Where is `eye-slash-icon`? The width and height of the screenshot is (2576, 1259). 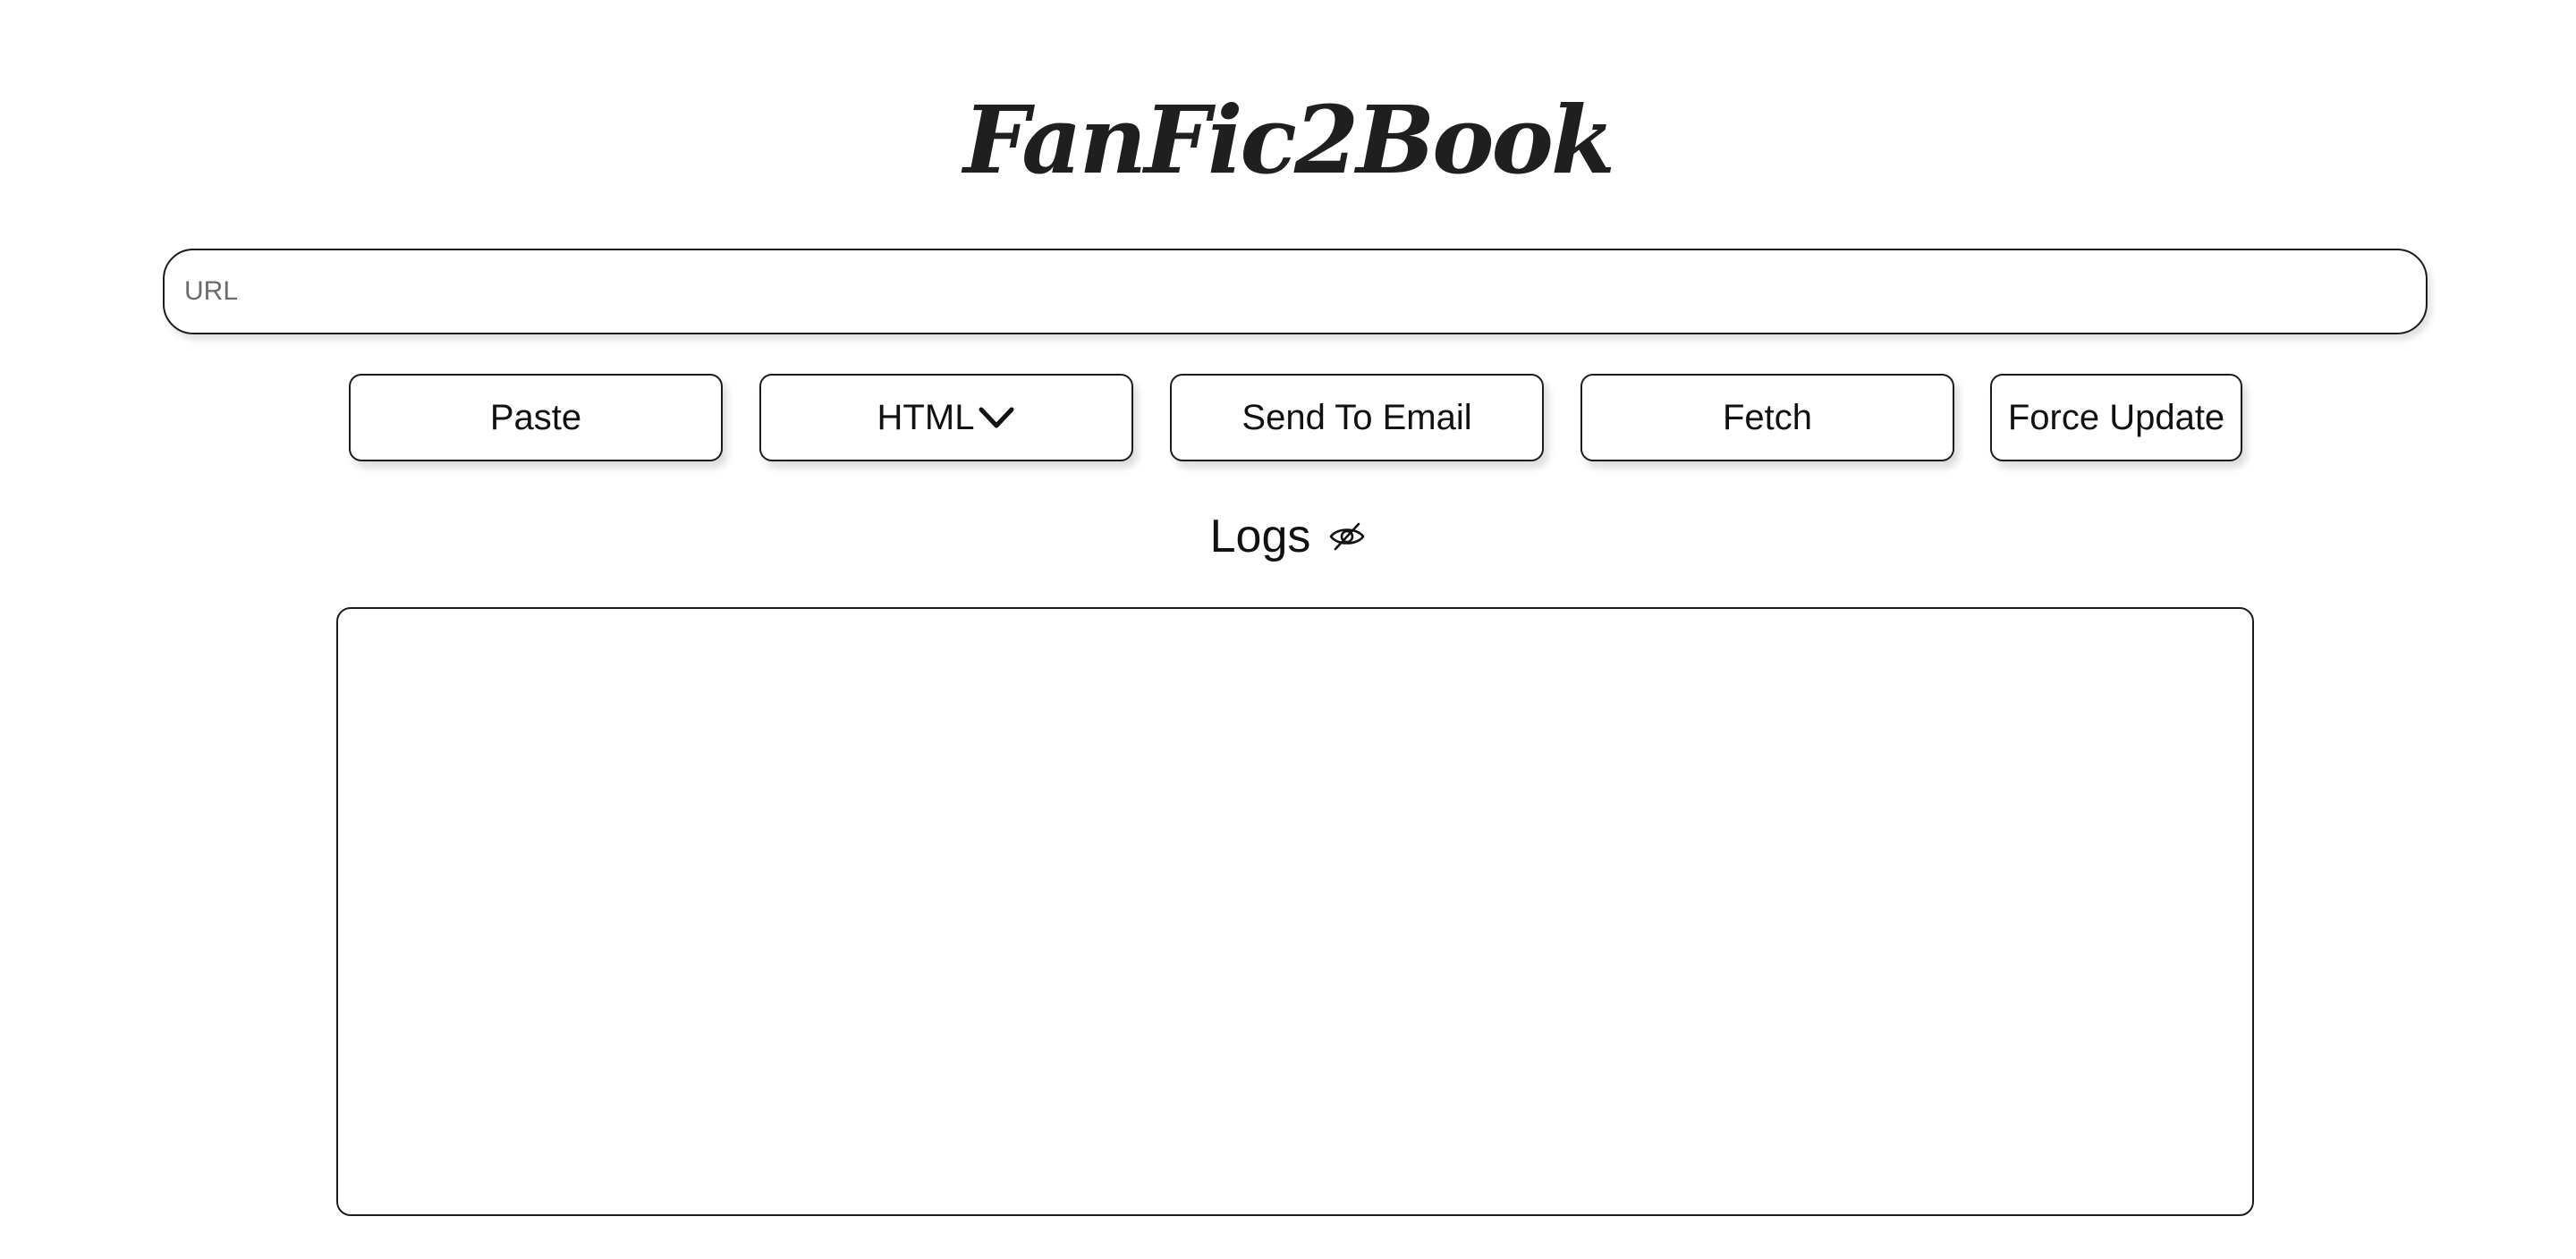 eye-slash-icon is located at coordinates (1347, 536).